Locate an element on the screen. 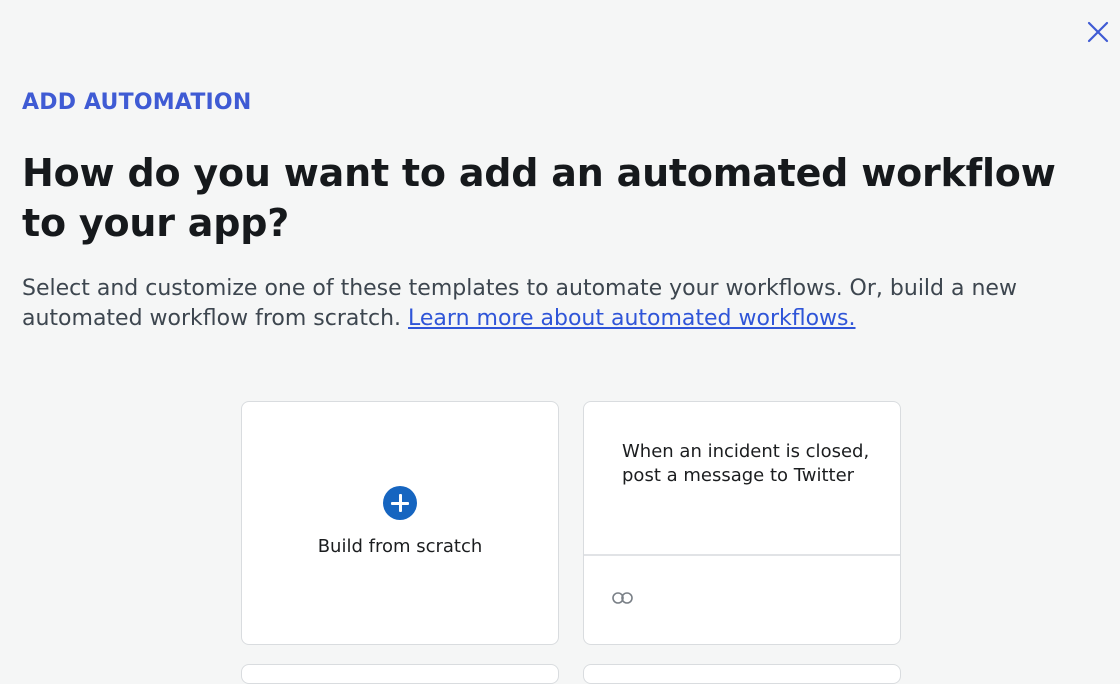 This screenshot has height=684, width=1120. learn-more-link: Learn more about automated workflows. is located at coordinates (631, 318).